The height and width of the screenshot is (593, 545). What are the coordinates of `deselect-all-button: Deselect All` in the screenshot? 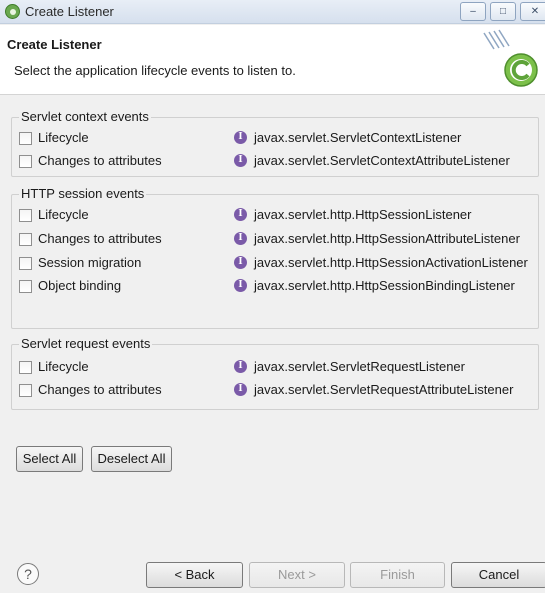 It's located at (131, 459).